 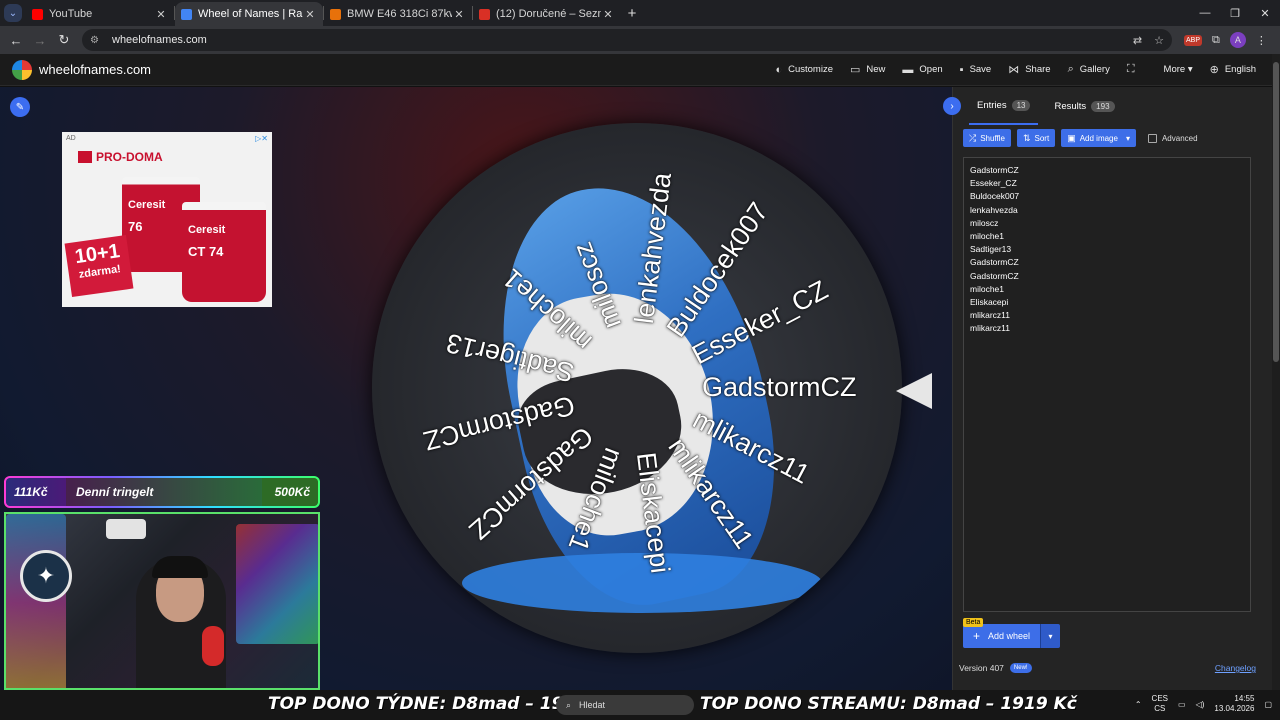 I want to click on ad-choices-icon: ▷✕, so click(x=261, y=138).